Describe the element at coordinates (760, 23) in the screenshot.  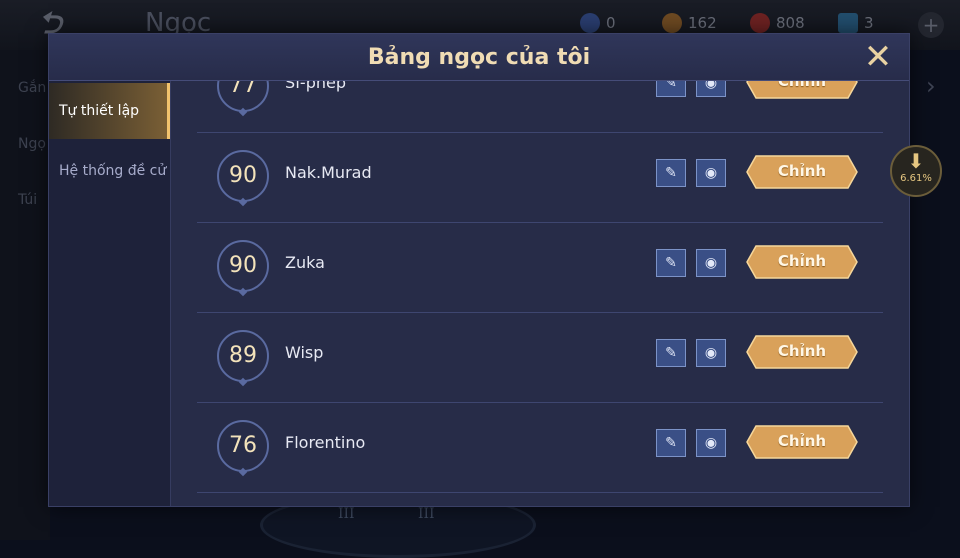
I see `ruby-icon` at that location.